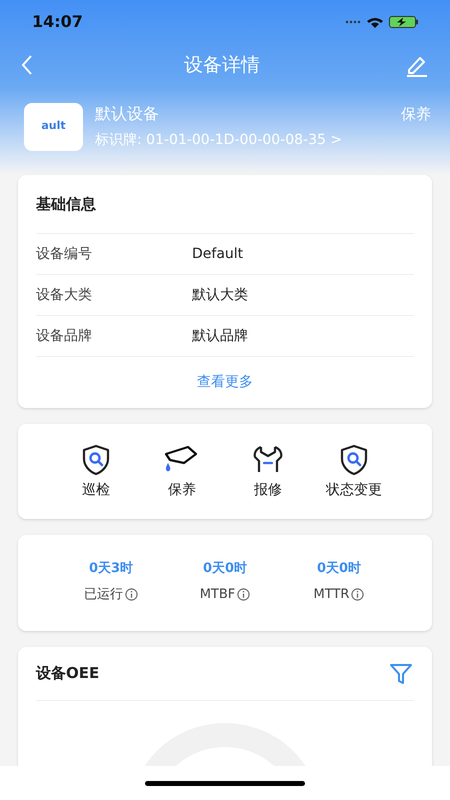 This screenshot has width=450, height=800. Describe the element at coordinates (222, 65) in the screenshot. I see `page-title: 设备详情` at that location.